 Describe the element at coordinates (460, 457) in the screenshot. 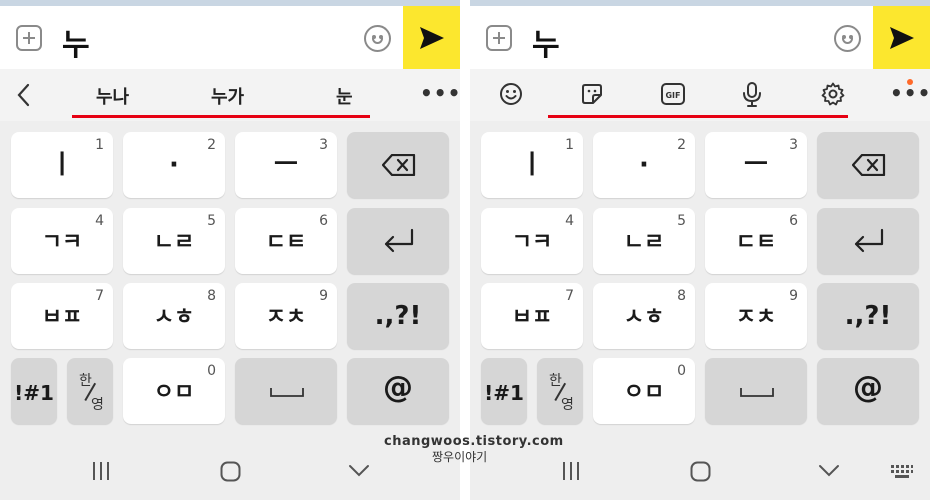

I see `watermark-name: 짱우이야기` at that location.